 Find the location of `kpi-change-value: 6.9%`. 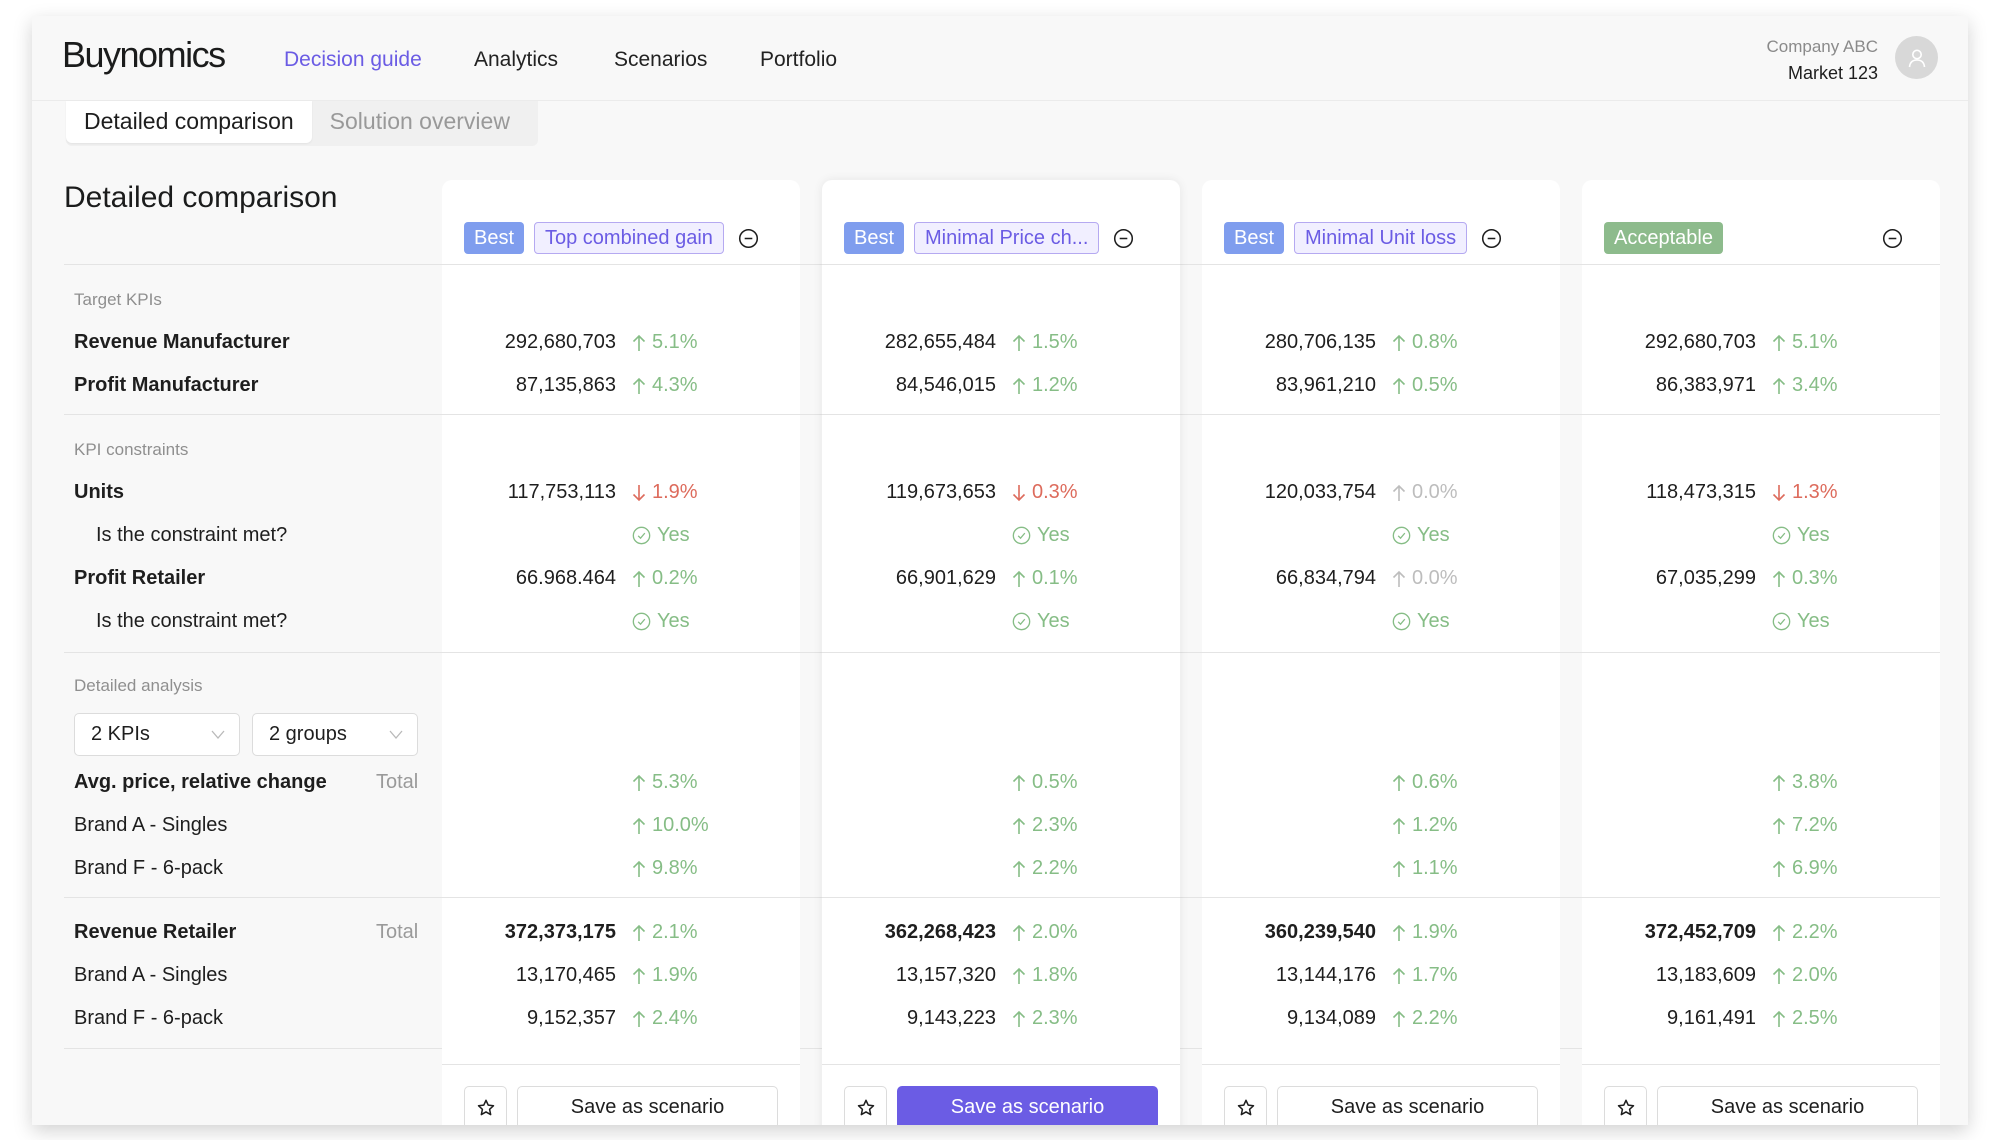

kpi-change-value: 6.9% is located at coordinates (1815, 868).